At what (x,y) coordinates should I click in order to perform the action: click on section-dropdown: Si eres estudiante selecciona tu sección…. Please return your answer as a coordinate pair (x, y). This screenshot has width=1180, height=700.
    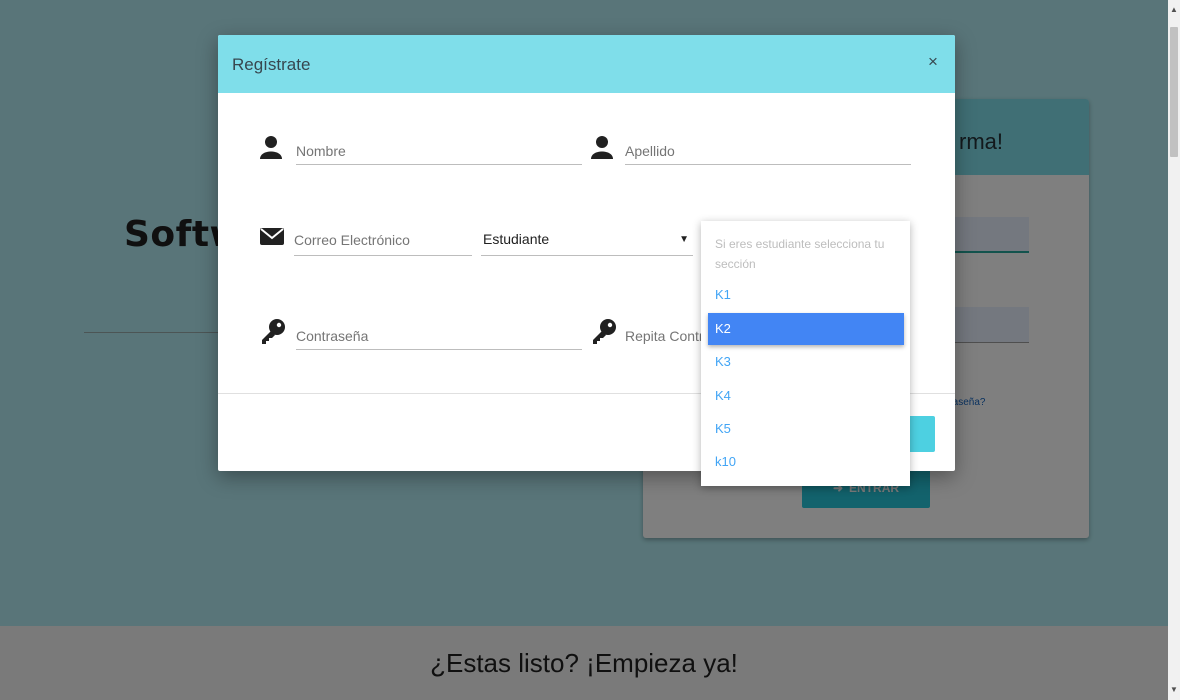
    Looking at the image, I should click on (805, 353).